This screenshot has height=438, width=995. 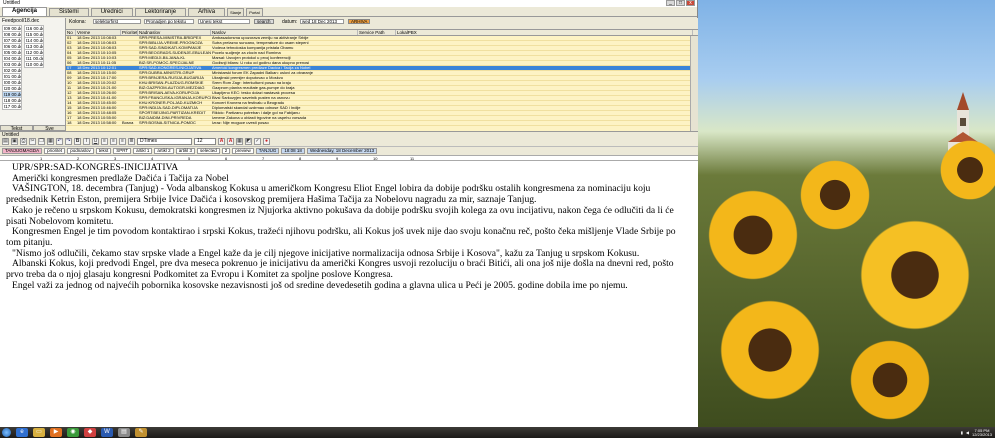 What do you see at coordinates (32, 141) in the screenshot?
I see `cut-icon: ✂` at bounding box center [32, 141].